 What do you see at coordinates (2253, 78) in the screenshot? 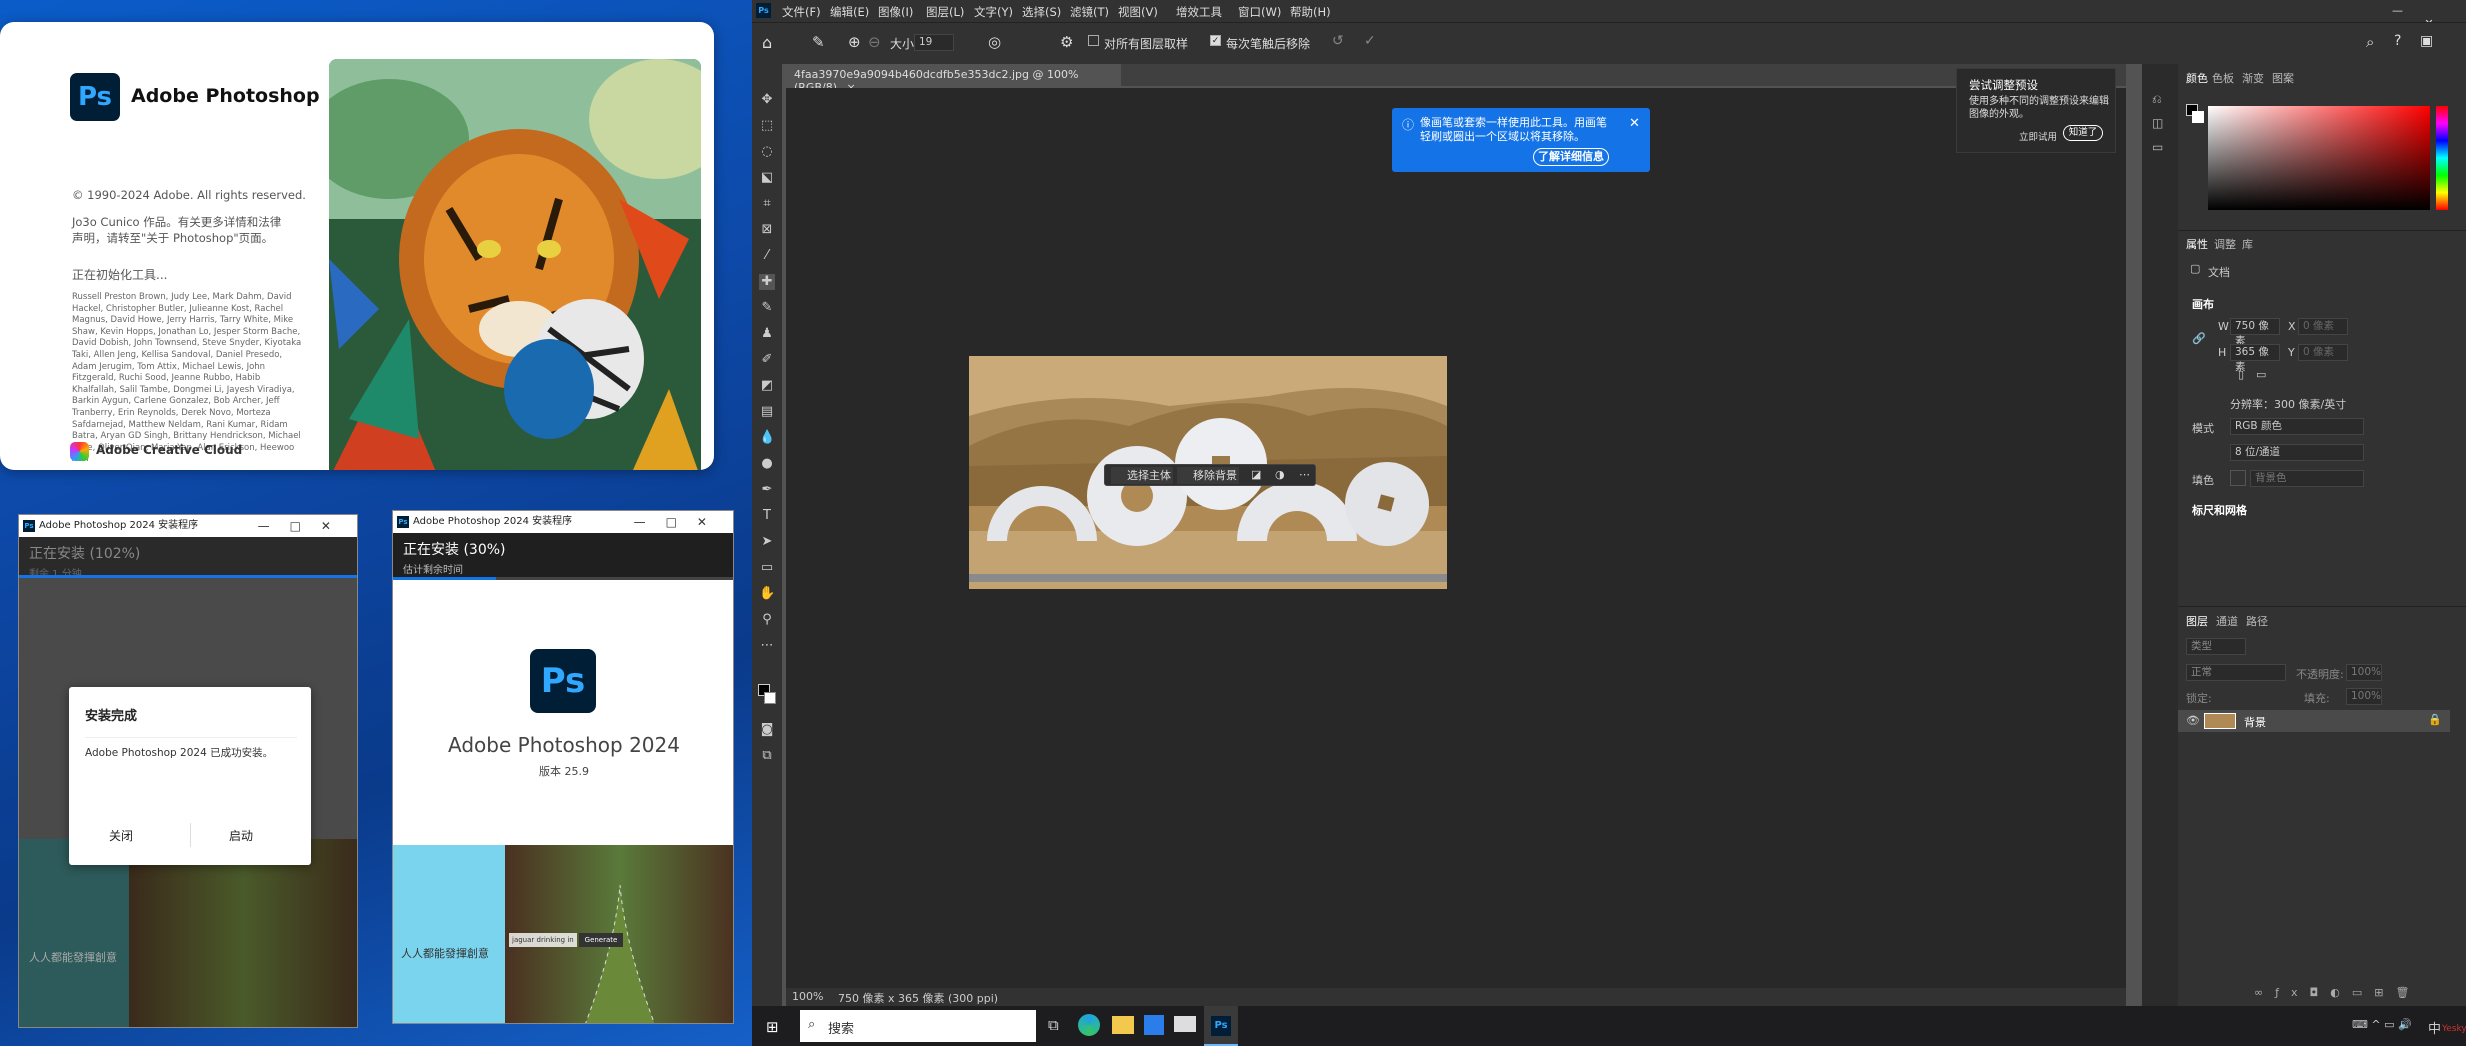
I see `tab-gradients: 渐变` at bounding box center [2253, 78].